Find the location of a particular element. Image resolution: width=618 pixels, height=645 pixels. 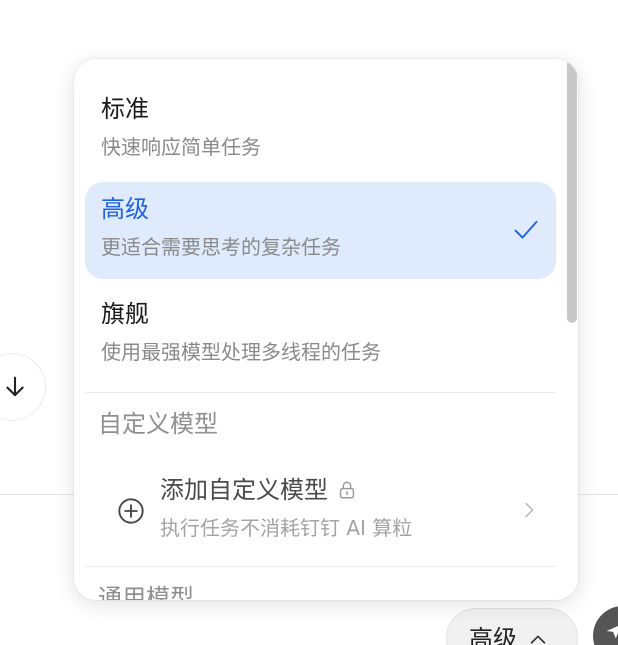

model-option-title: 旗舰 is located at coordinates (125, 314).